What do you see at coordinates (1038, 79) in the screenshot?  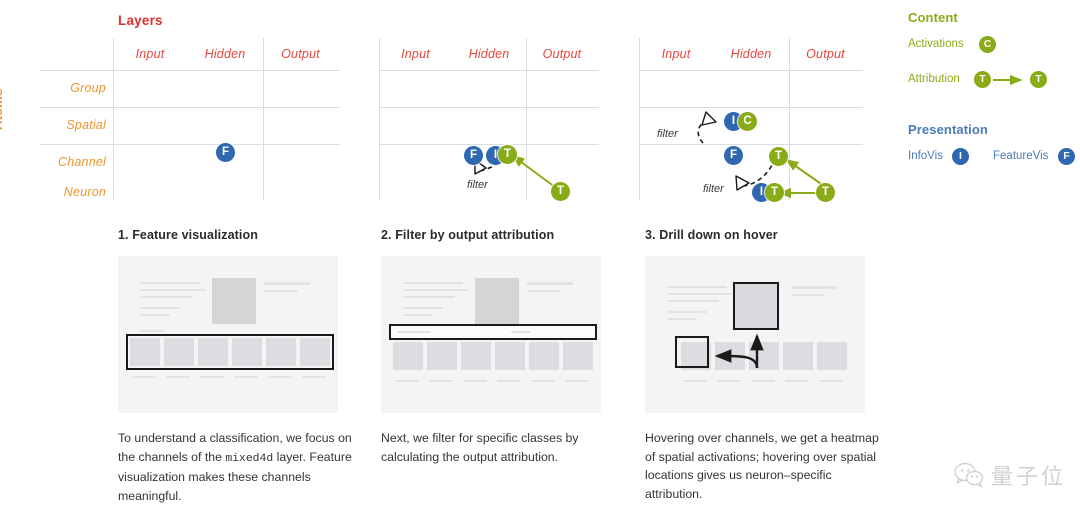 I see `badge-attribution-target: T` at bounding box center [1038, 79].